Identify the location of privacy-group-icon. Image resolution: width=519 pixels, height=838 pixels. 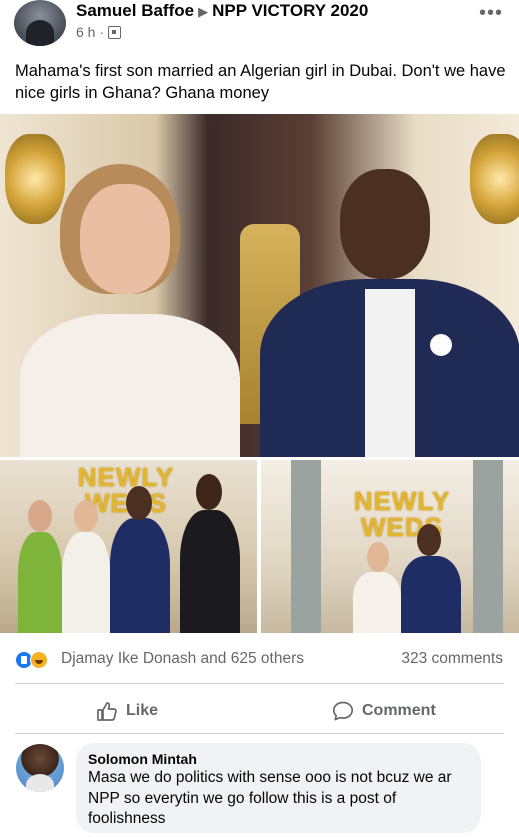
(115, 32).